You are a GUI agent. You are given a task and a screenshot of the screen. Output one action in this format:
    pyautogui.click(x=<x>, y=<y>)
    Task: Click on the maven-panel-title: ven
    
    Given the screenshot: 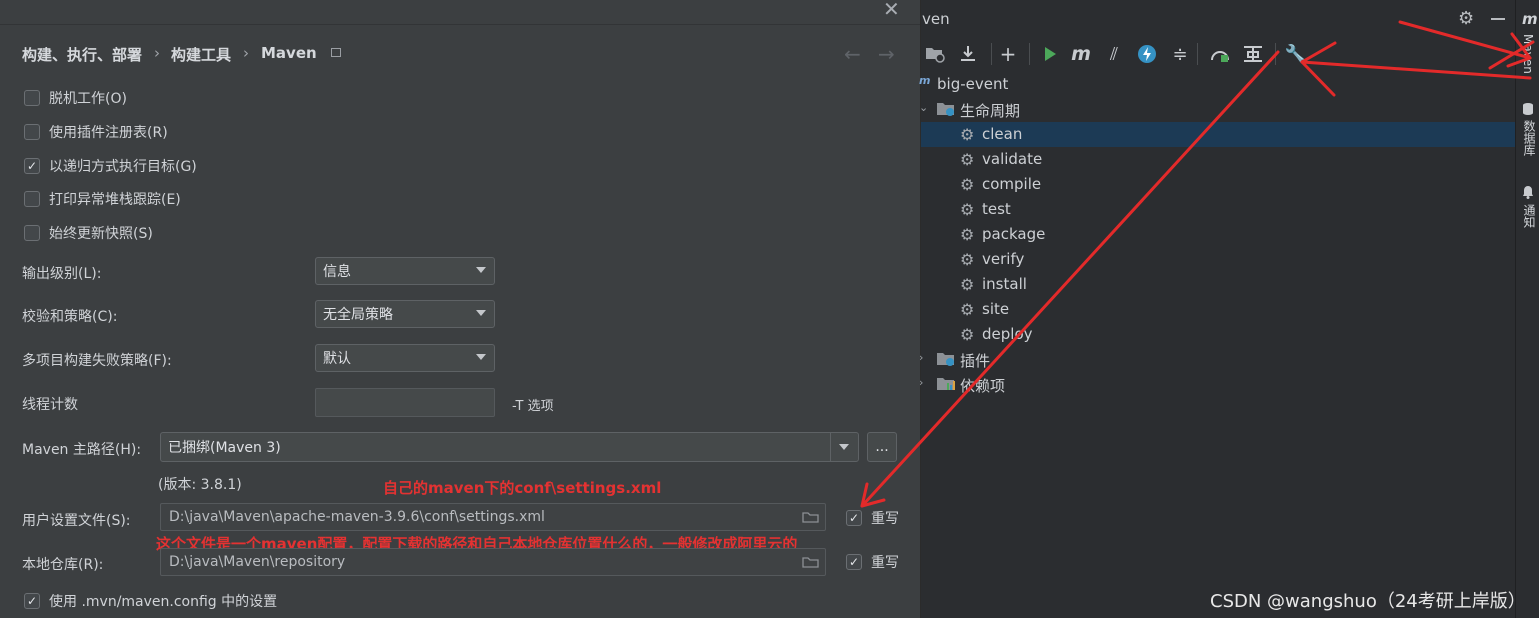 What is the action you would take?
    pyautogui.click(x=936, y=19)
    